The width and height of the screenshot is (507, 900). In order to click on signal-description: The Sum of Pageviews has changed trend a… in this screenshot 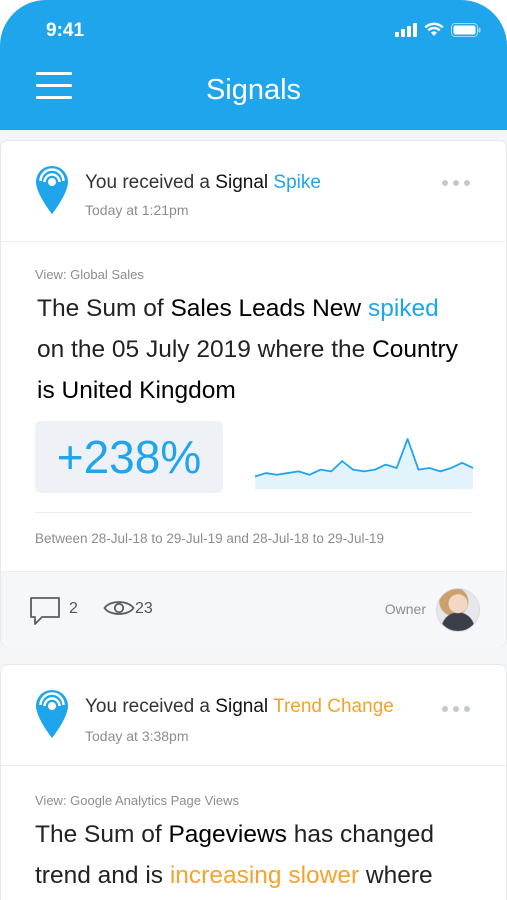, I will do `click(260, 855)`.